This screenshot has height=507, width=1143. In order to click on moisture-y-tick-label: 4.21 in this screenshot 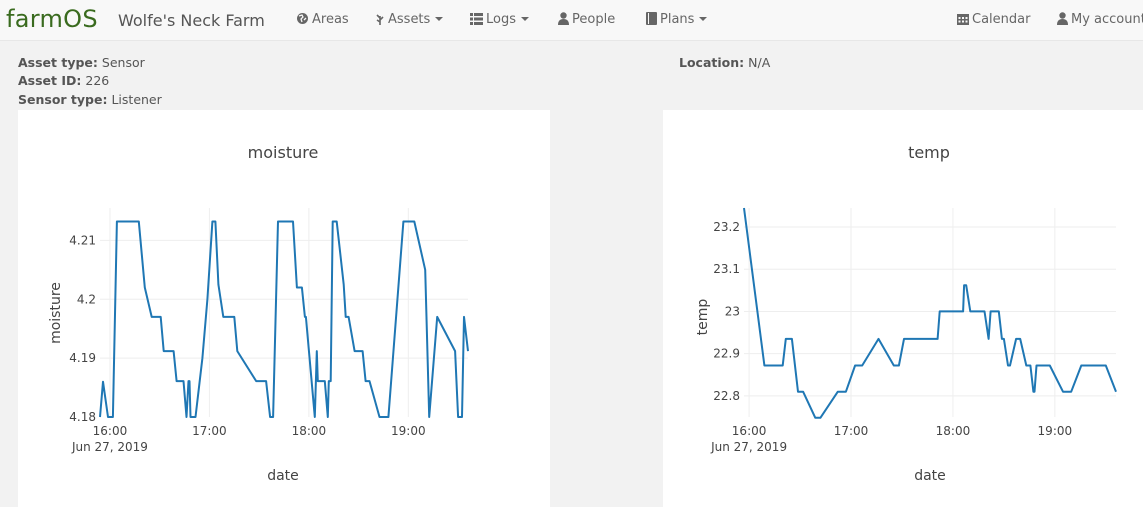, I will do `click(82, 240)`.